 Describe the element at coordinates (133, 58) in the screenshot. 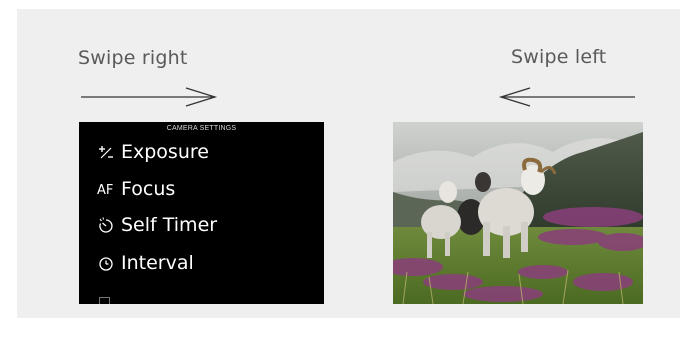

I see `swipe-right-caption: Swipe right` at that location.